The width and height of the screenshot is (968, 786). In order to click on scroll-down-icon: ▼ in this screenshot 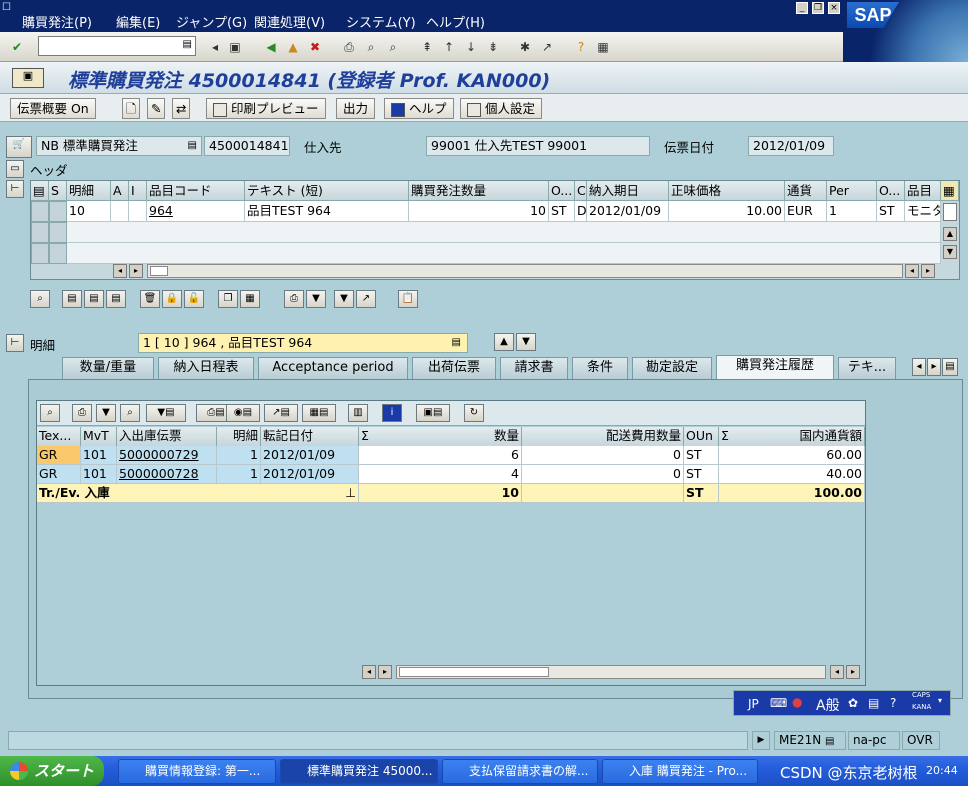, I will do `click(950, 252)`.